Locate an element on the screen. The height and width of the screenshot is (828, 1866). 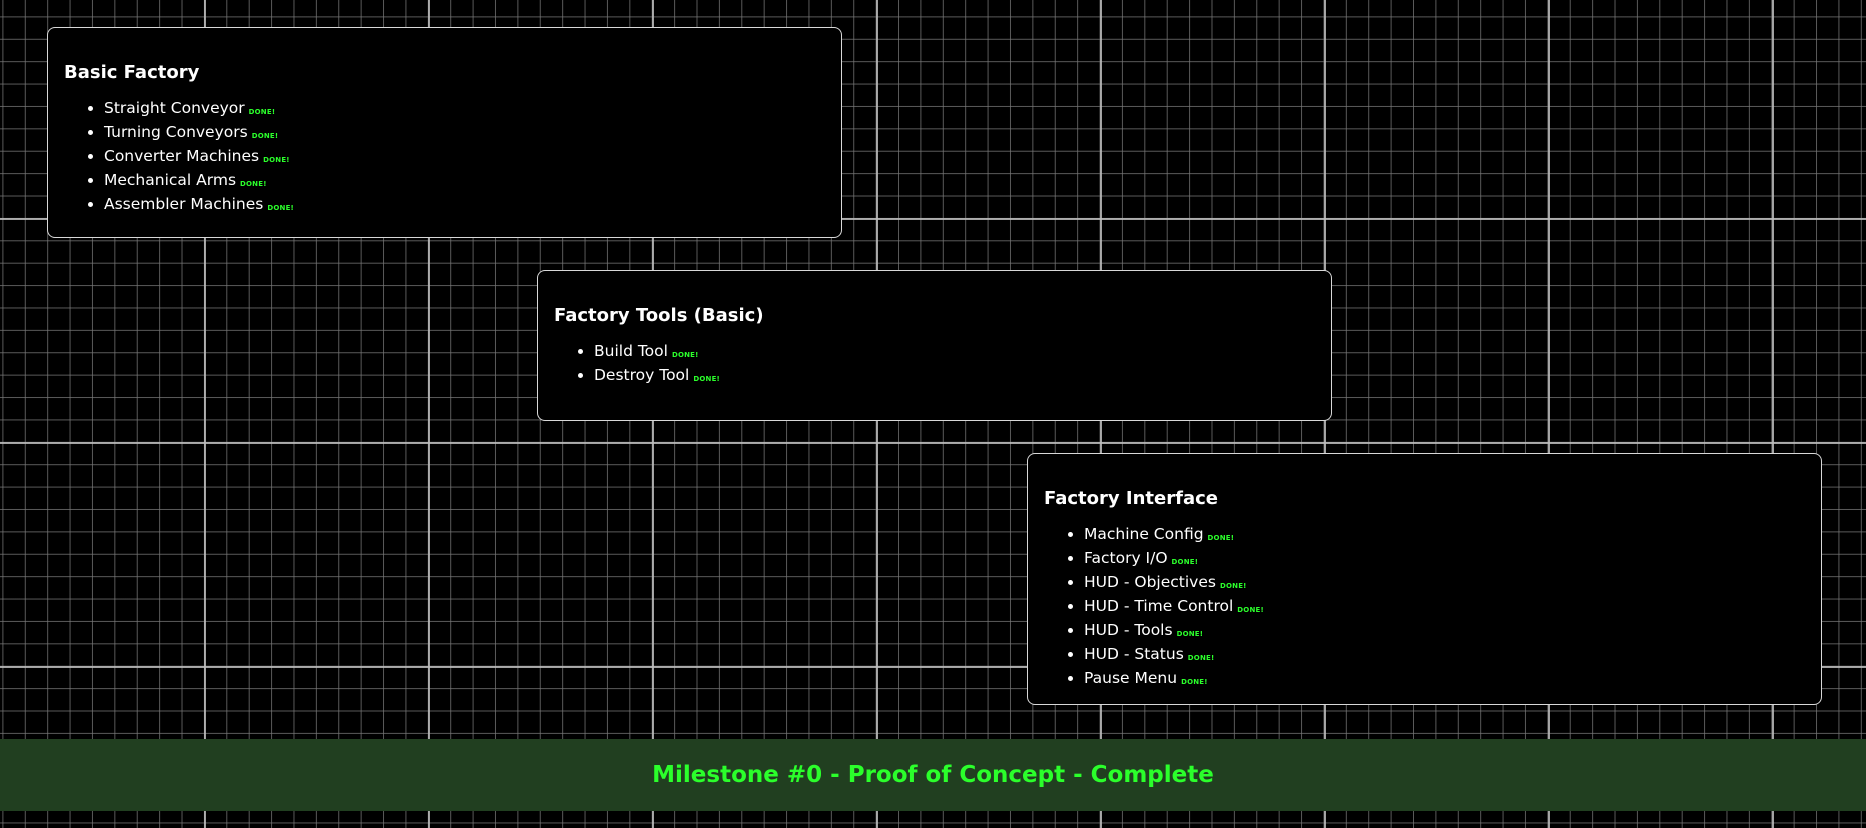
item-label: Pause Menu is located at coordinates (1131, 678).